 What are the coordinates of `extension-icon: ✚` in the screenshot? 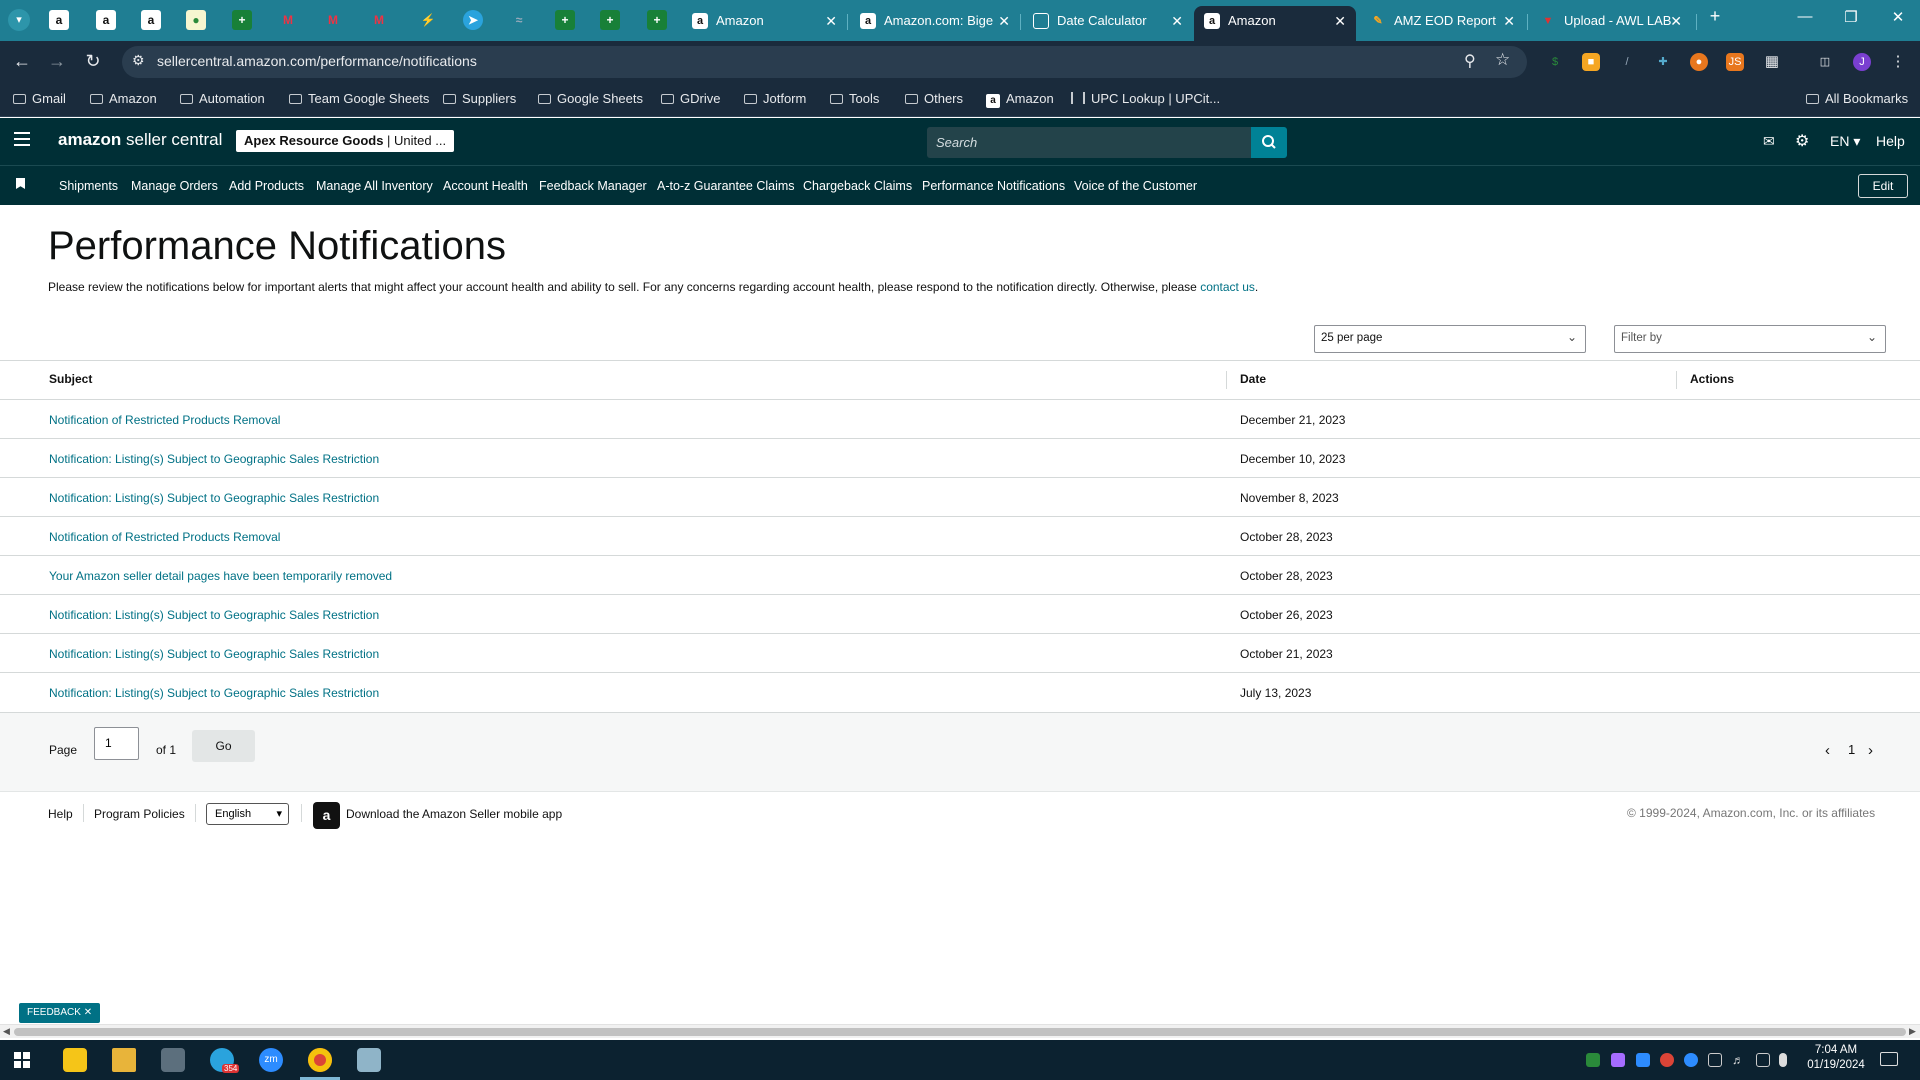 It's located at (1663, 62).